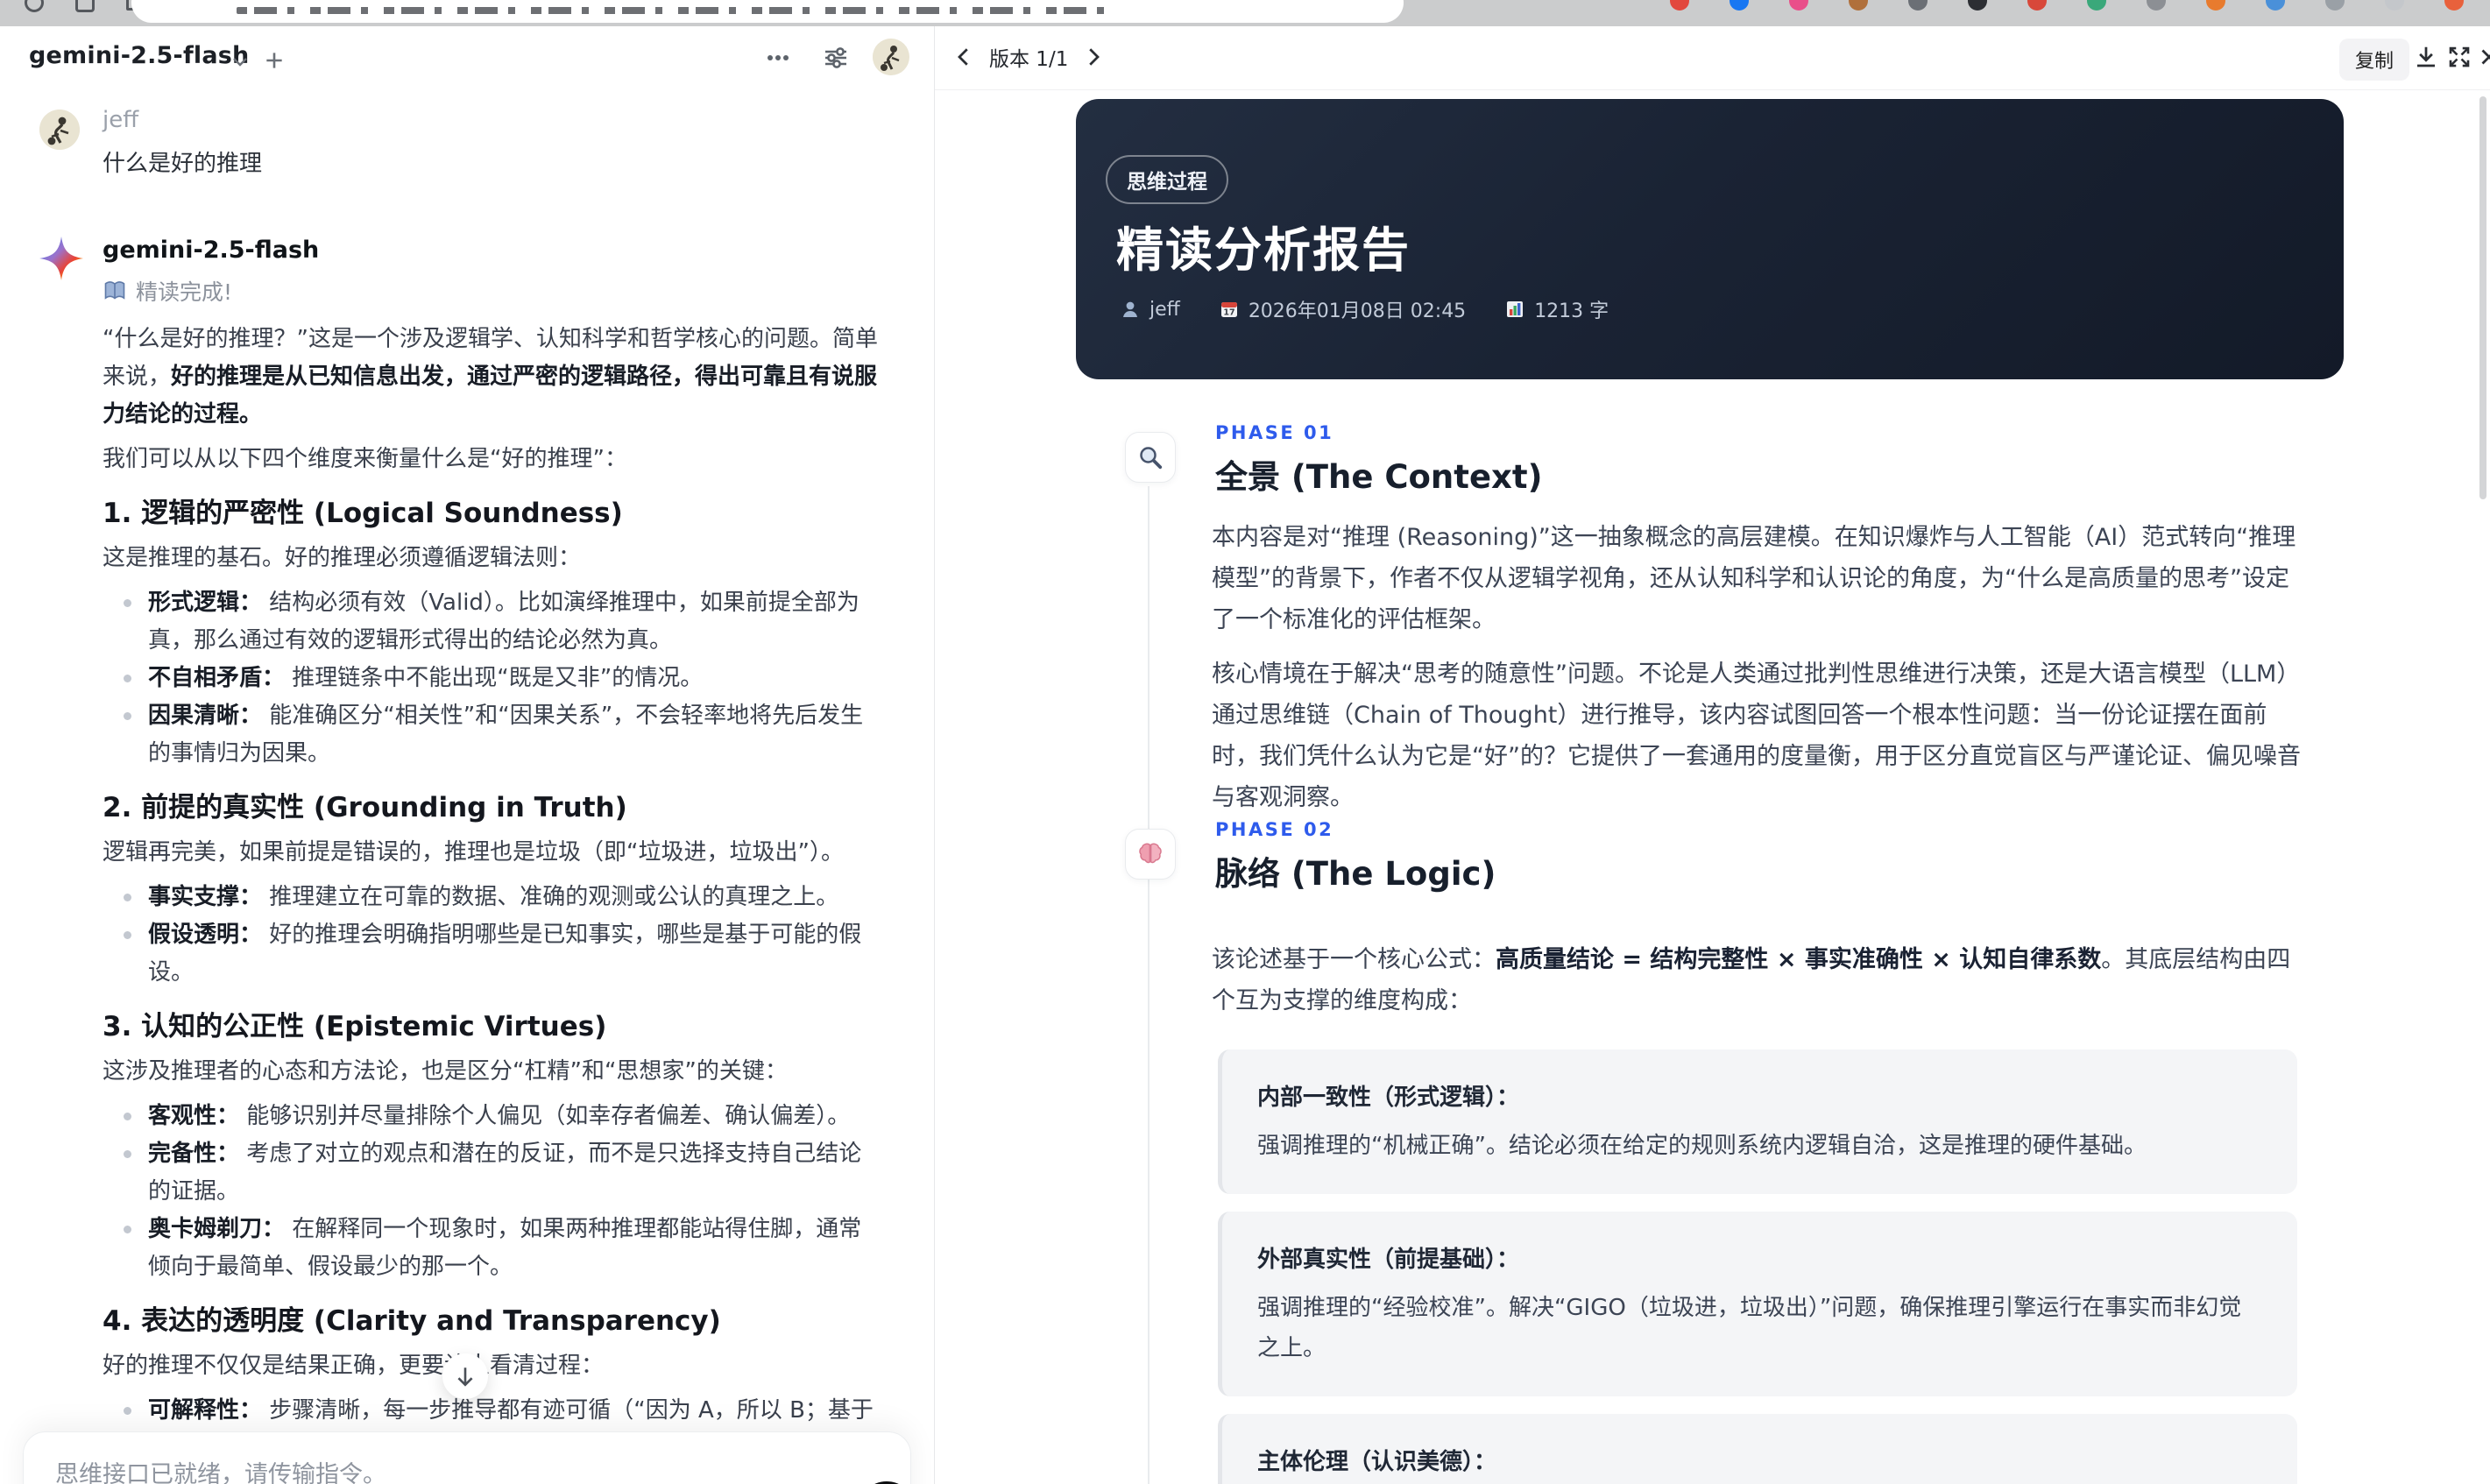 The width and height of the screenshot is (2490, 1484). What do you see at coordinates (494, 1173) in the screenshot?
I see `bullet-item: 完备性： 考虑了对立的观点和潜在的反证，而不是只选择支持自己结论的证据。` at bounding box center [494, 1173].